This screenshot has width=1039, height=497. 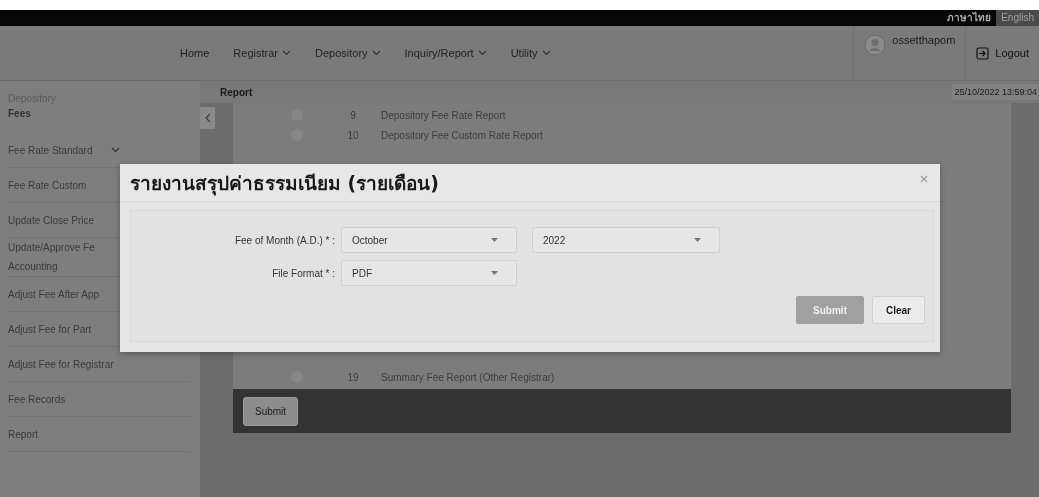 I want to click on field-label: File Format * :, so click(x=303, y=273).